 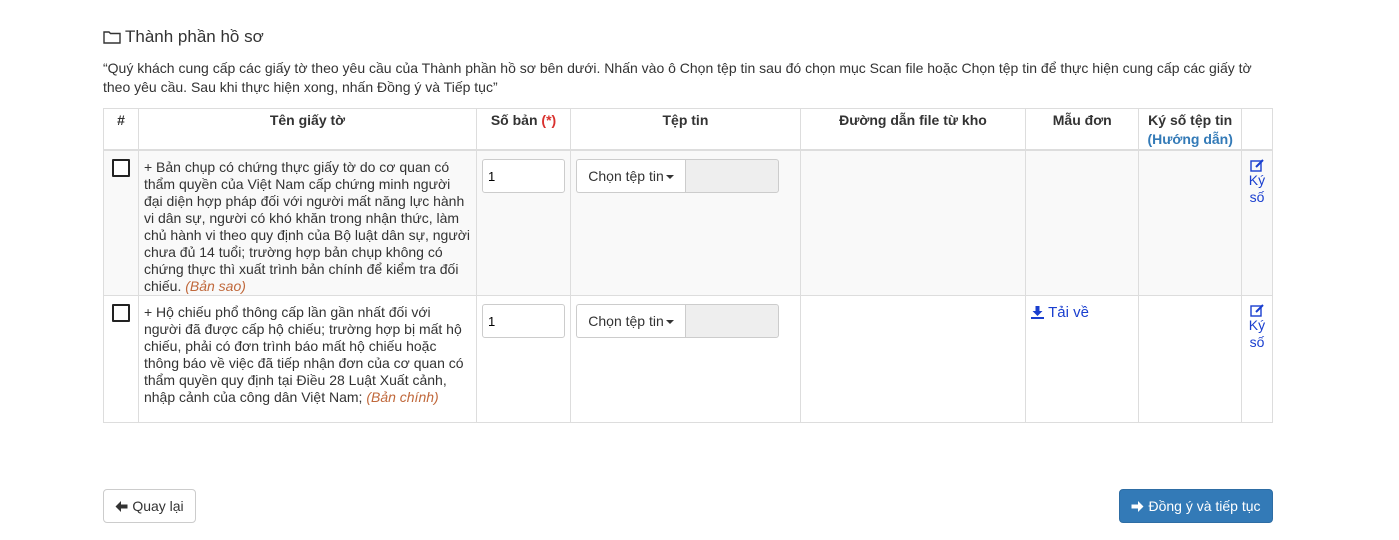 What do you see at coordinates (1189, 139) in the screenshot?
I see `sign-guide-link: (Hướng dẫn)` at bounding box center [1189, 139].